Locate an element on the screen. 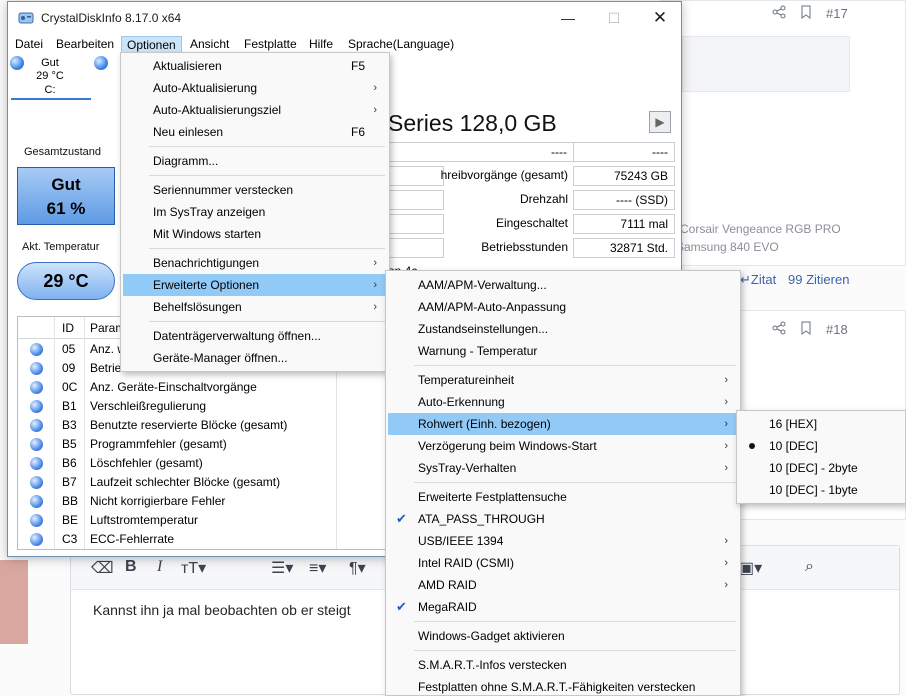  menu-datei: Datei is located at coordinates (29, 44).